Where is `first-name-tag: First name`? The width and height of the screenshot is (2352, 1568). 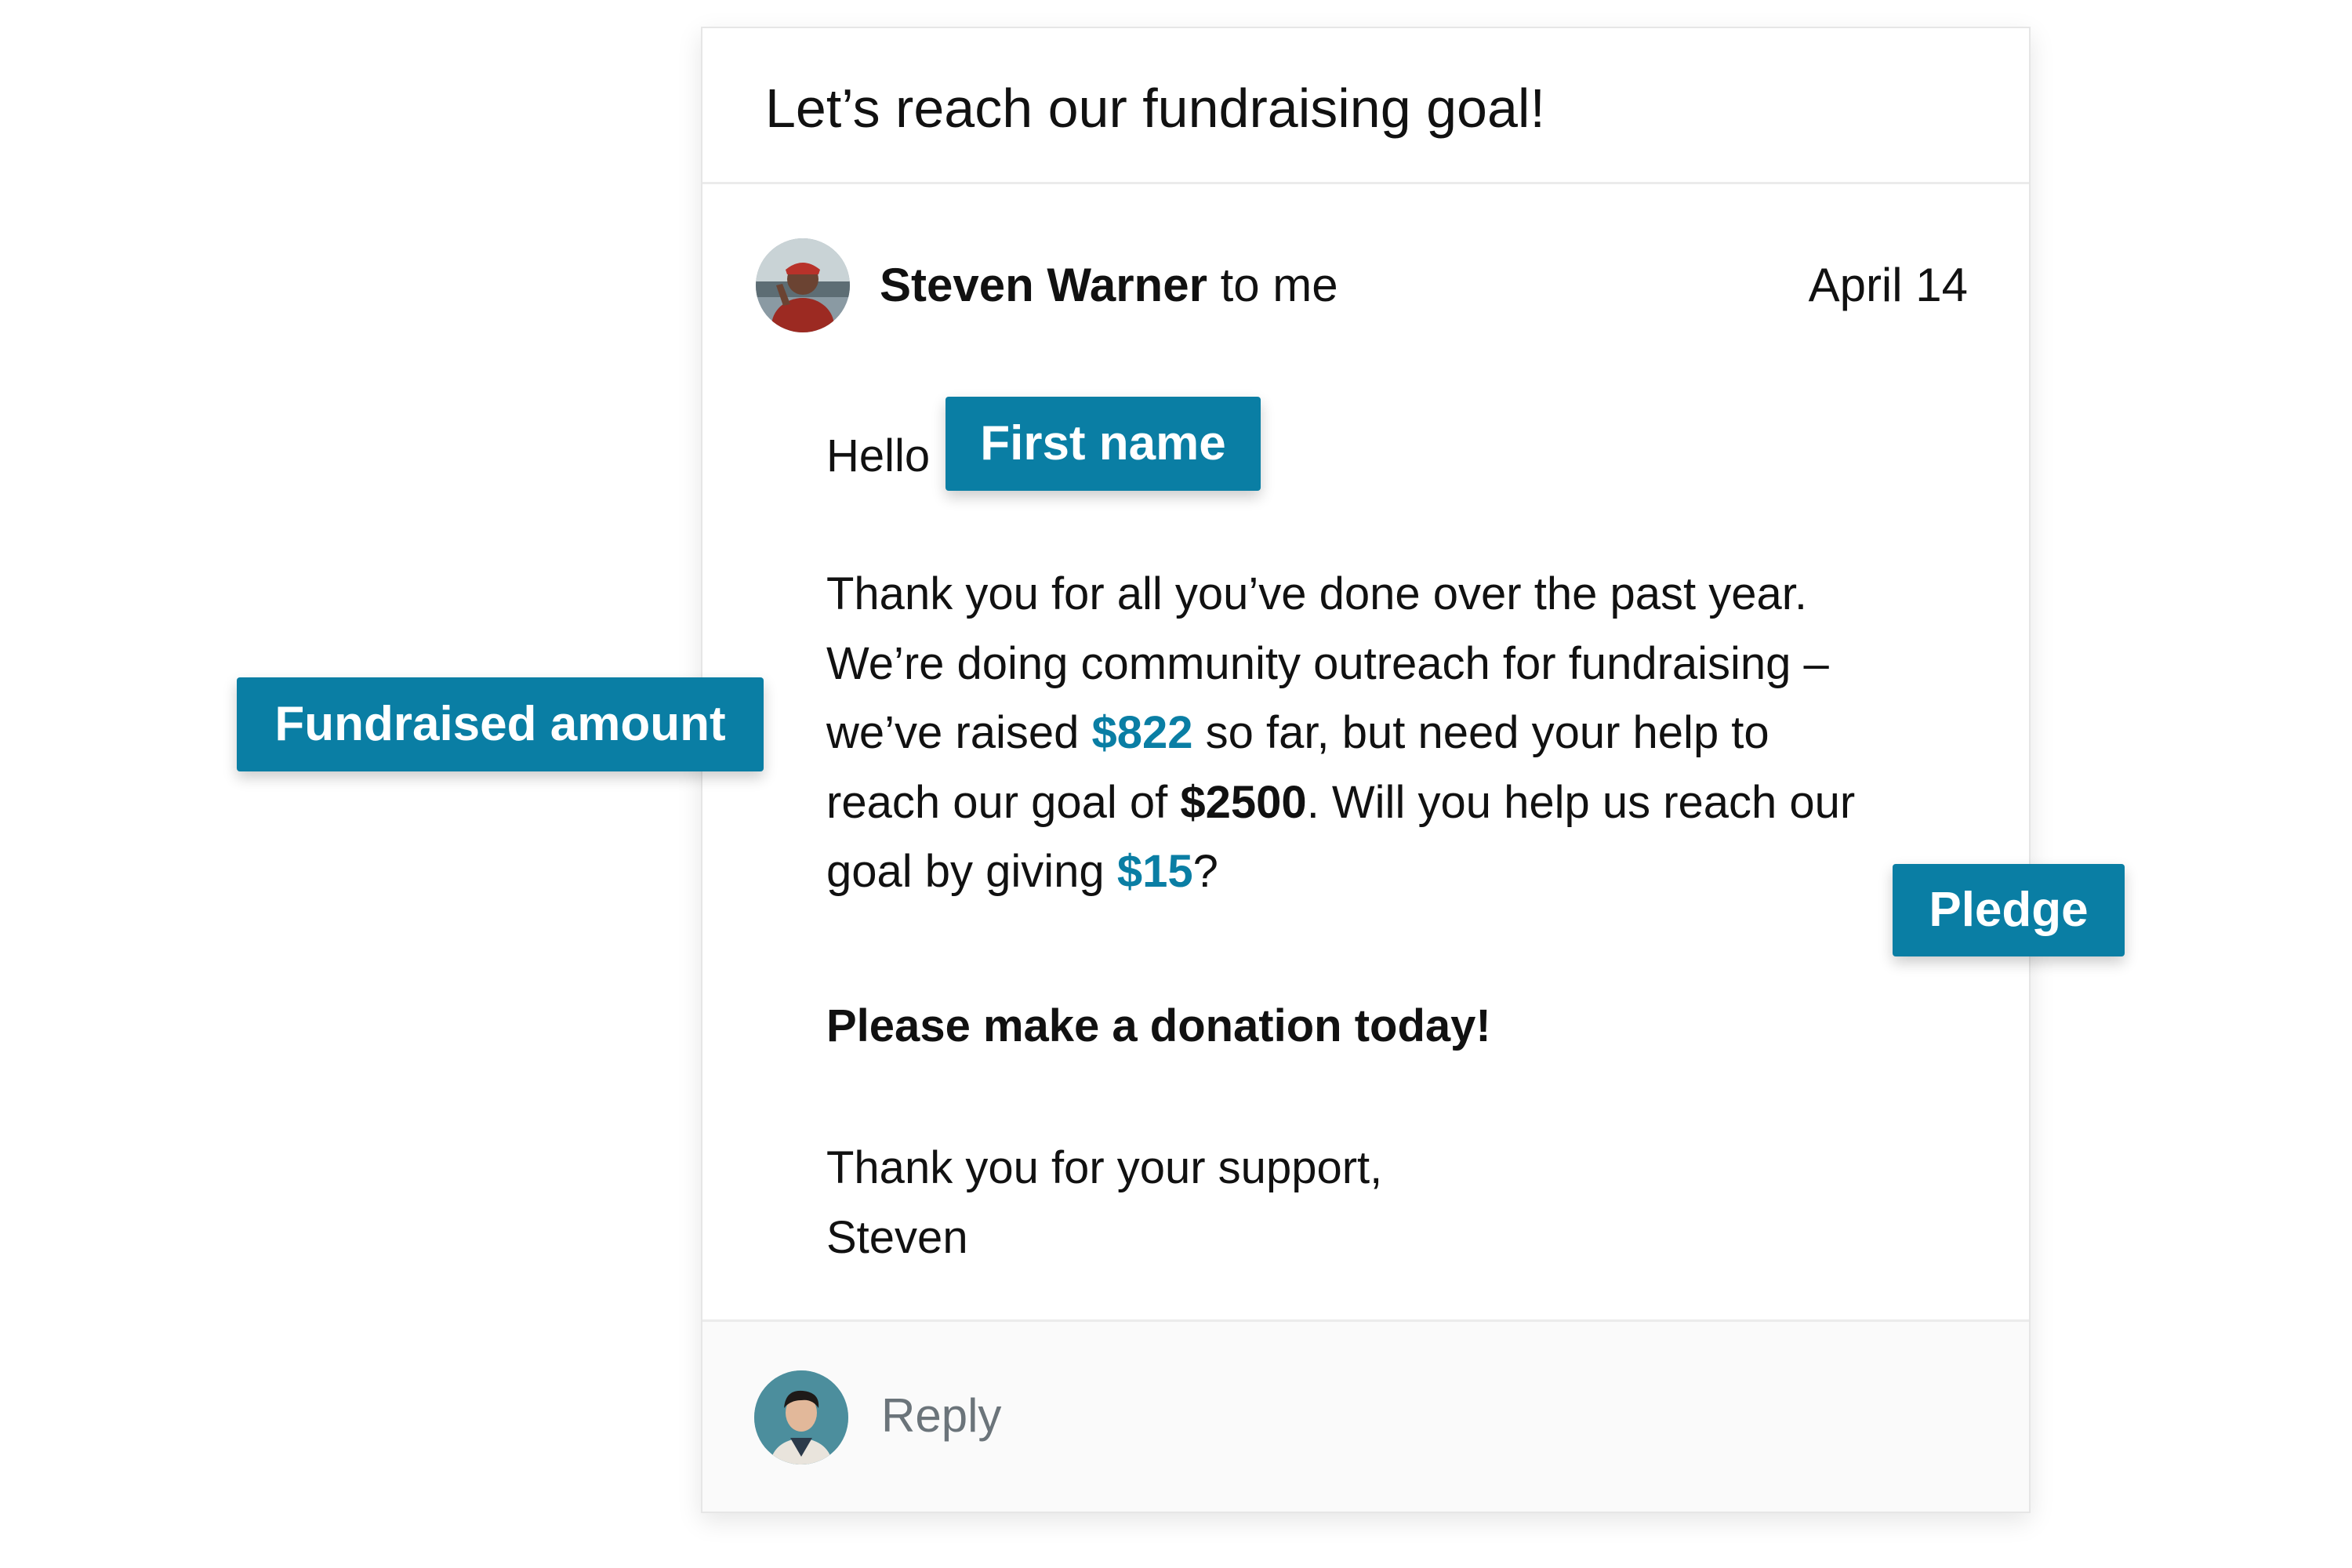
first-name-tag: First name is located at coordinates (1103, 444).